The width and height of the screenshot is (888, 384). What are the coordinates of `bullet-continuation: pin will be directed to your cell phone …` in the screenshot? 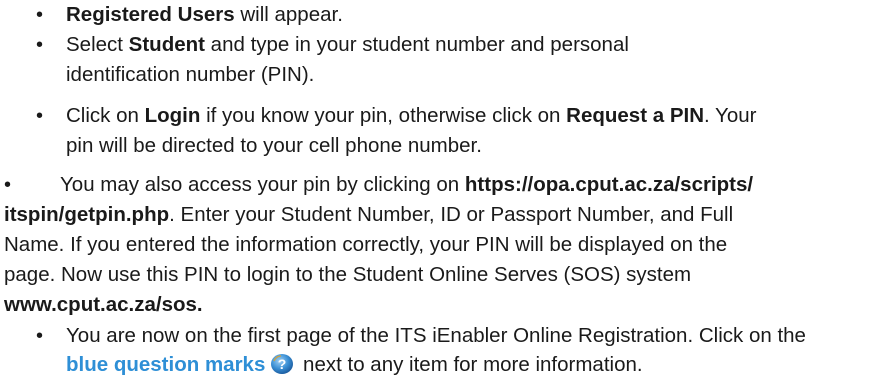 It's located at (274, 145).